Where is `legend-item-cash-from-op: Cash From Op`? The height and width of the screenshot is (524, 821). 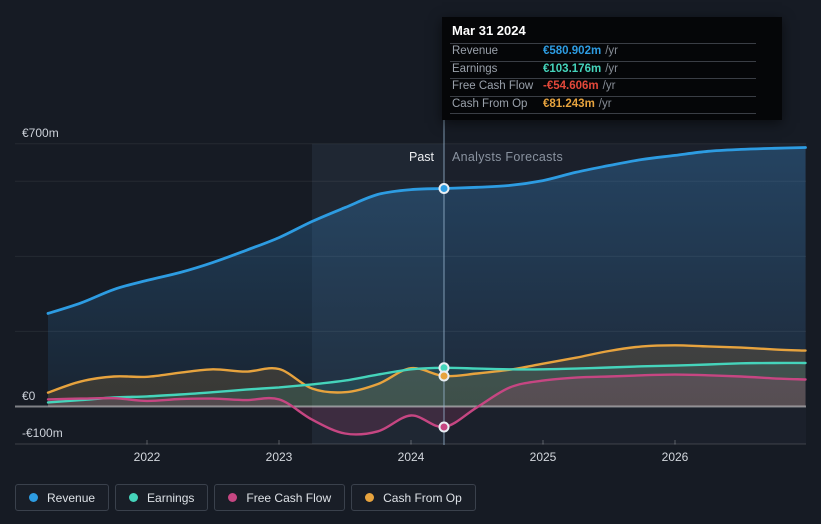 legend-item-cash-from-op: Cash From Op is located at coordinates (413, 497).